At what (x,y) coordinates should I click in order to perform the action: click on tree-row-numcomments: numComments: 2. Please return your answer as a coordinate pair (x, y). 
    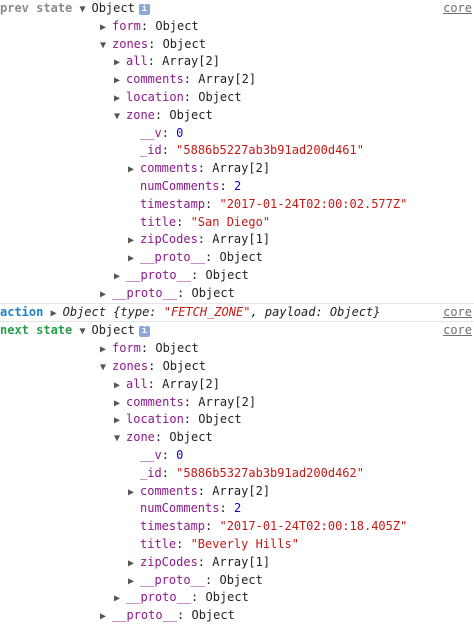
    Looking at the image, I should click on (191, 185).